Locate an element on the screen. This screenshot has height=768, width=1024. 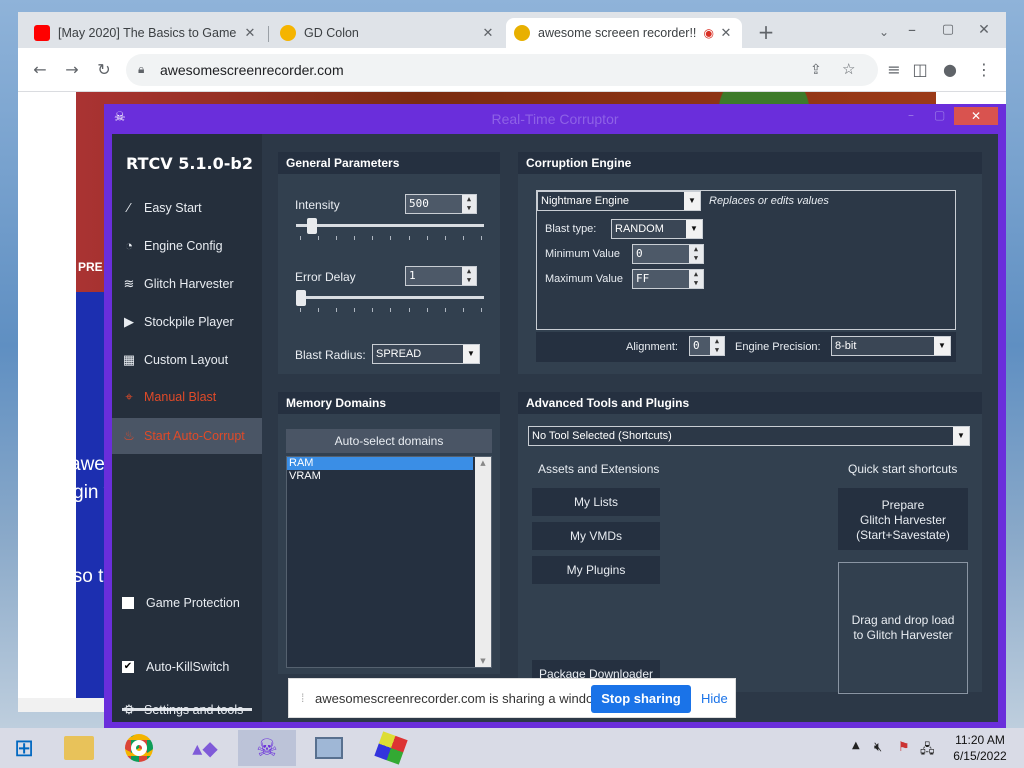
tab-separator is located at coordinates (268, 34).